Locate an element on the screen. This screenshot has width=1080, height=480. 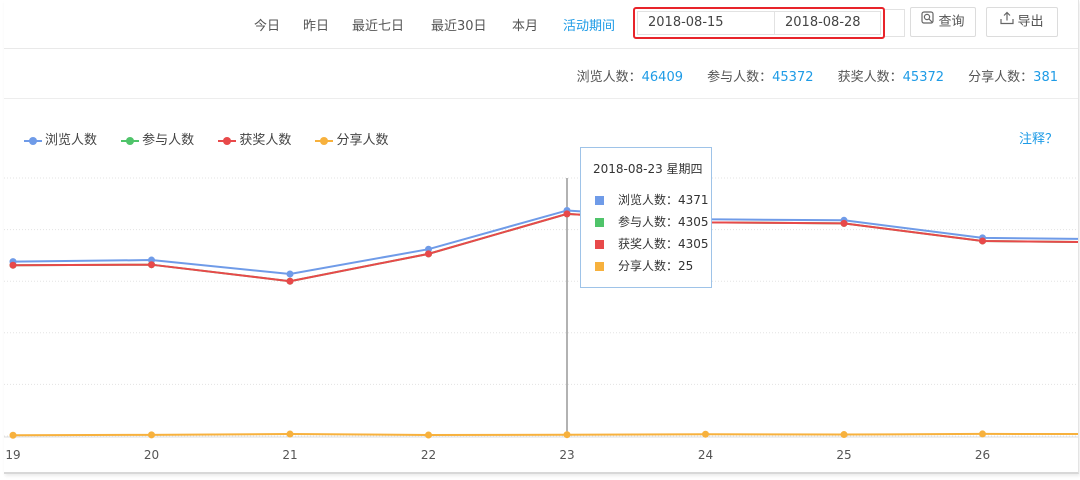
tooltip-row-winners: 获奖人数：4305 is located at coordinates (652, 243).